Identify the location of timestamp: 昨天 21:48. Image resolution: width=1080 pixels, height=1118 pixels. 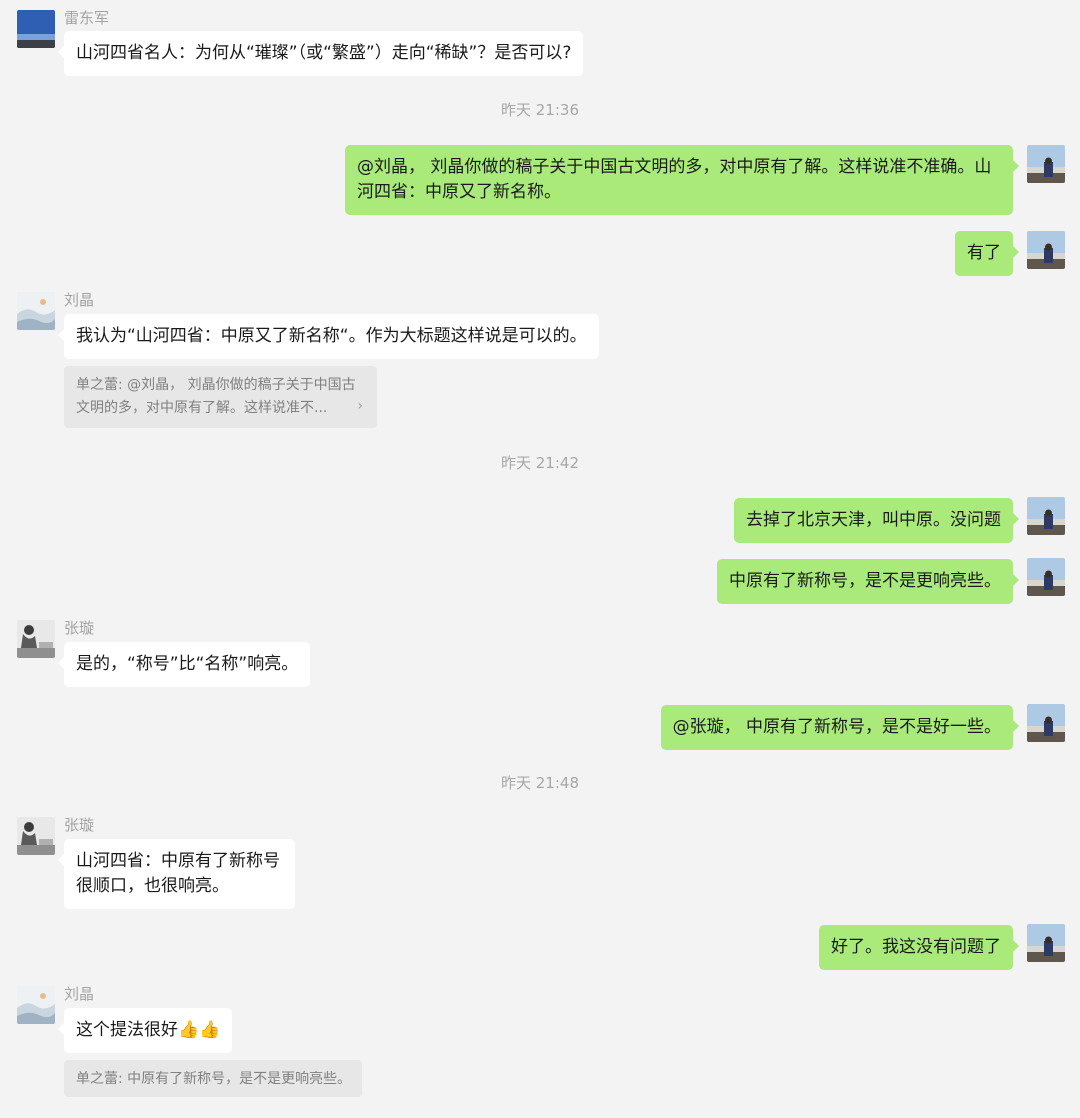
(540, 783).